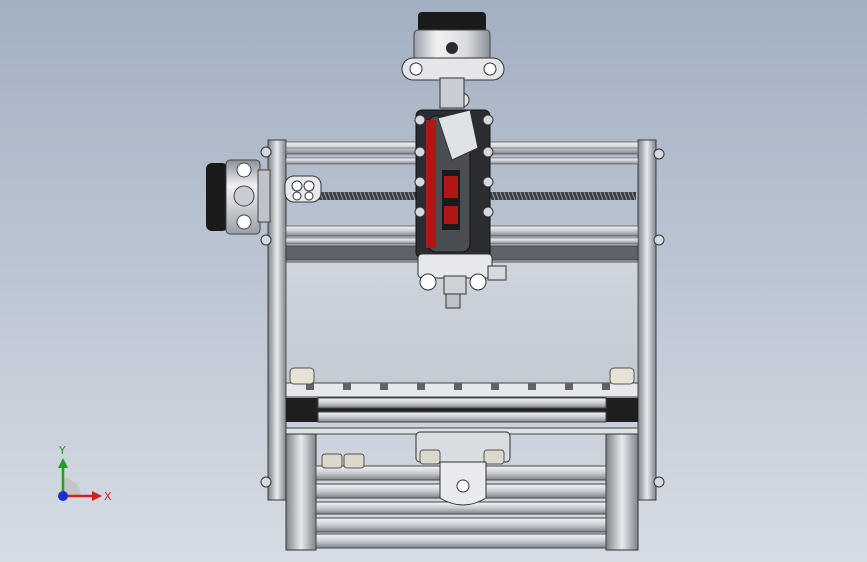  What do you see at coordinates (63, 463) in the screenshot?
I see `y-axis-arrowhead` at bounding box center [63, 463].